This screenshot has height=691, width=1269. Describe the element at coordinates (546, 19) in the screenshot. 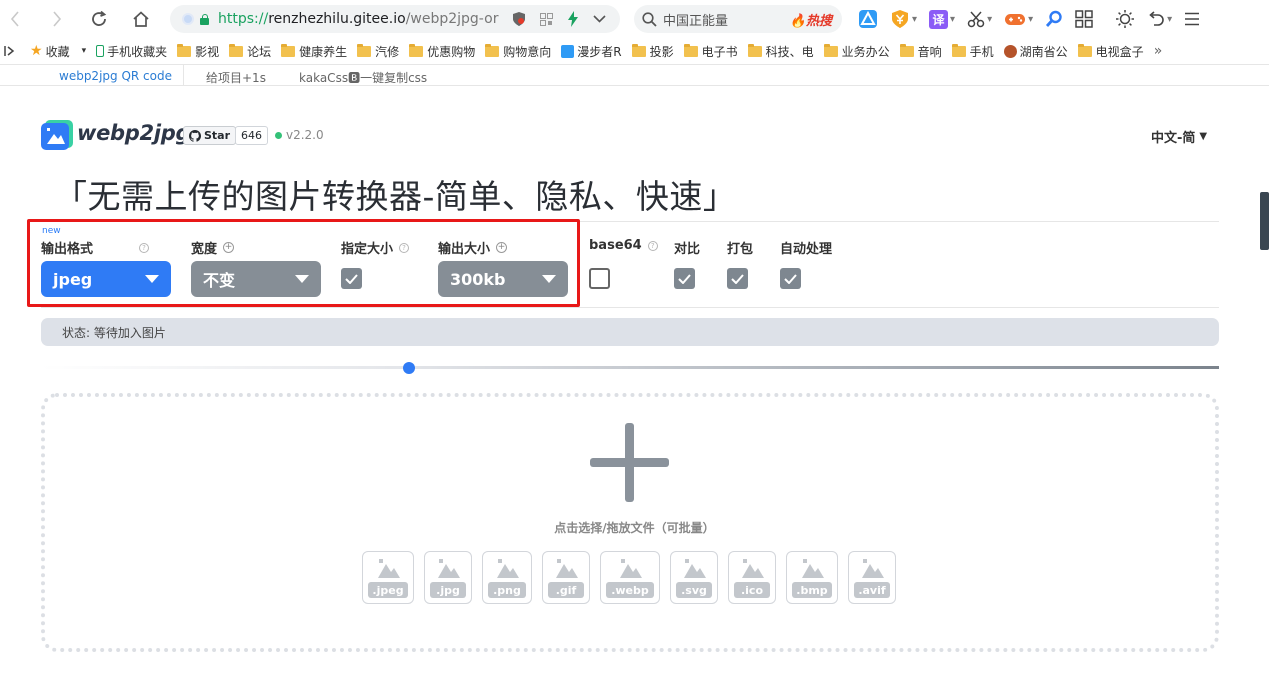

I see `qr-code-icon` at that location.